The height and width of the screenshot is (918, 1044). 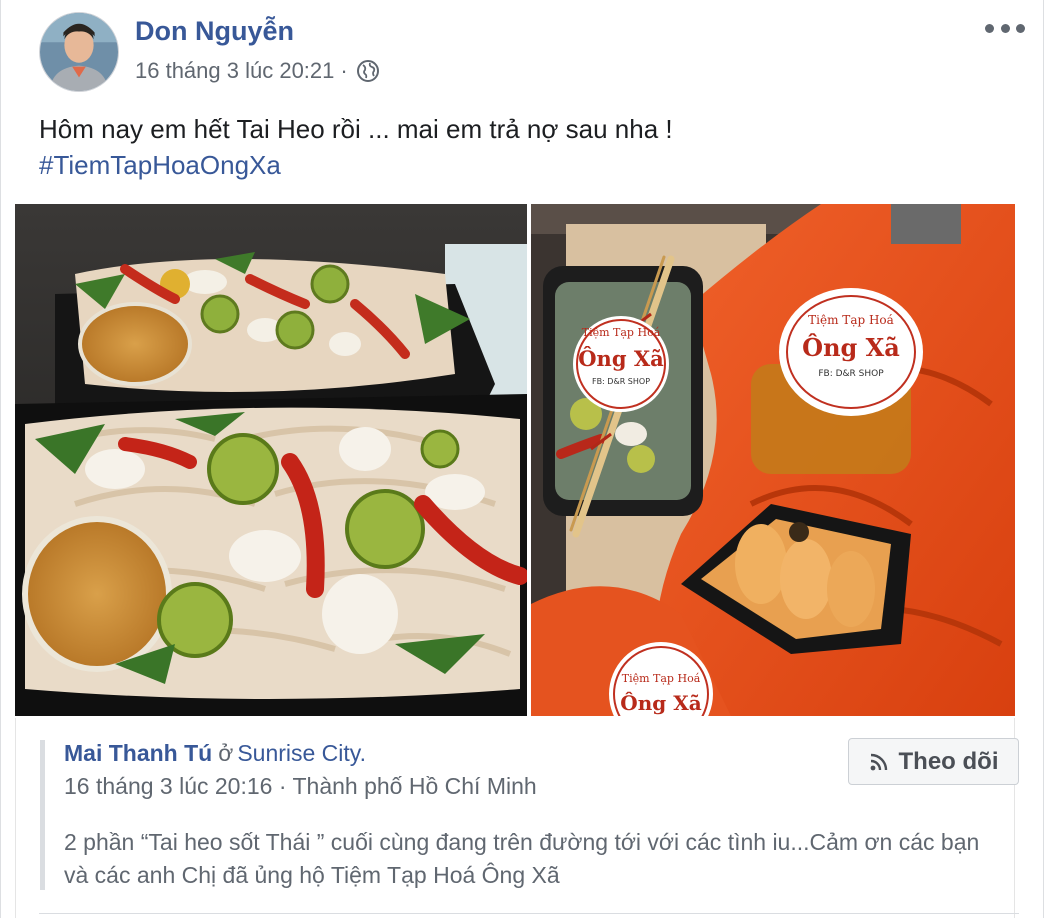 I want to click on follow-button: Theo dõi, so click(x=933, y=761).